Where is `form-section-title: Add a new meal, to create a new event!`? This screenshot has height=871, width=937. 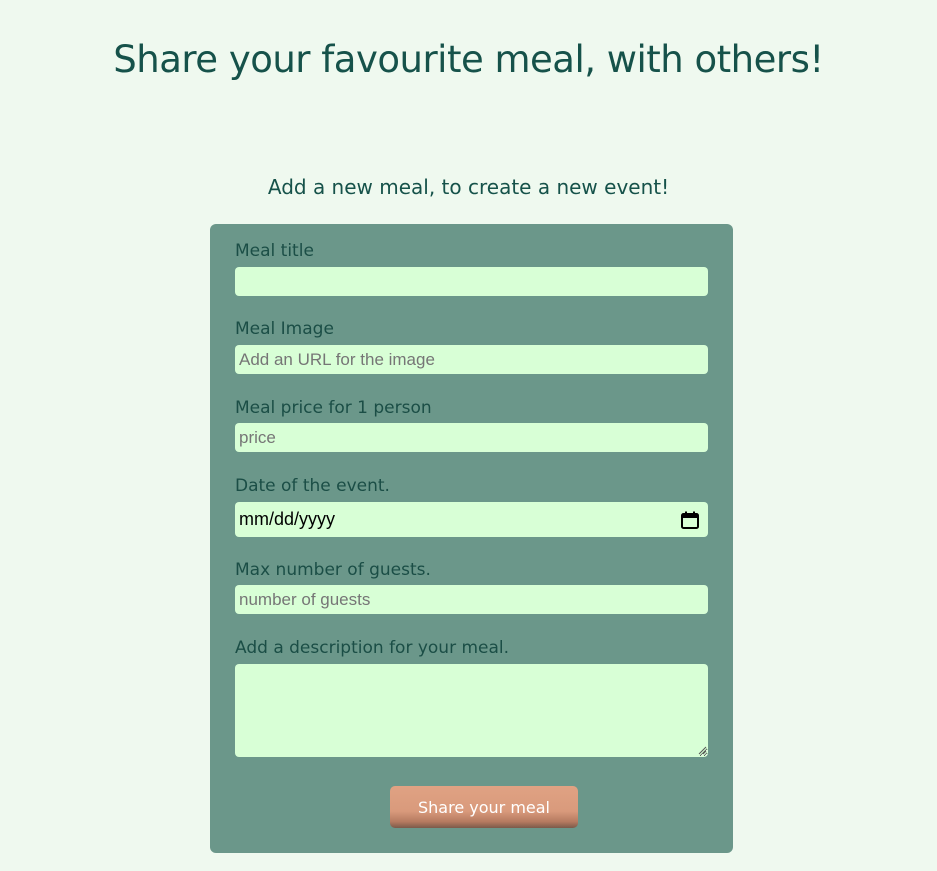 form-section-title: Add a new meal, to create a new event! is located at coordinates (468, 187).